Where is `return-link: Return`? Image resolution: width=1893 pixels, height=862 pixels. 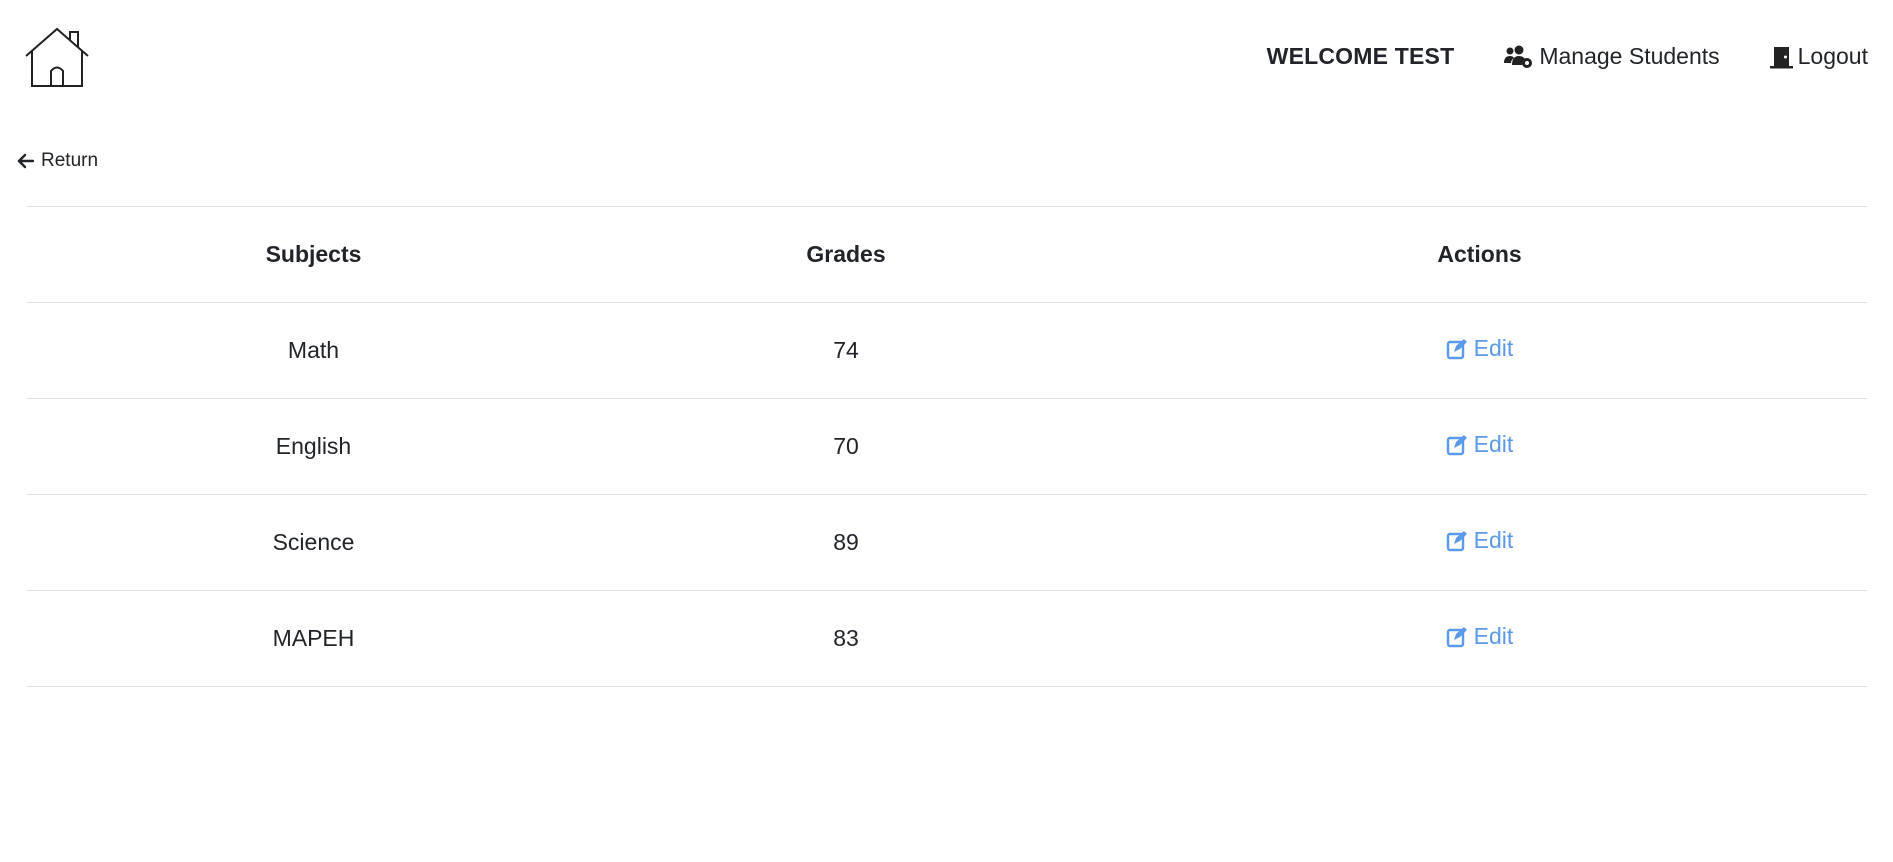
return-link: Return is located at coordinates (57, 161).